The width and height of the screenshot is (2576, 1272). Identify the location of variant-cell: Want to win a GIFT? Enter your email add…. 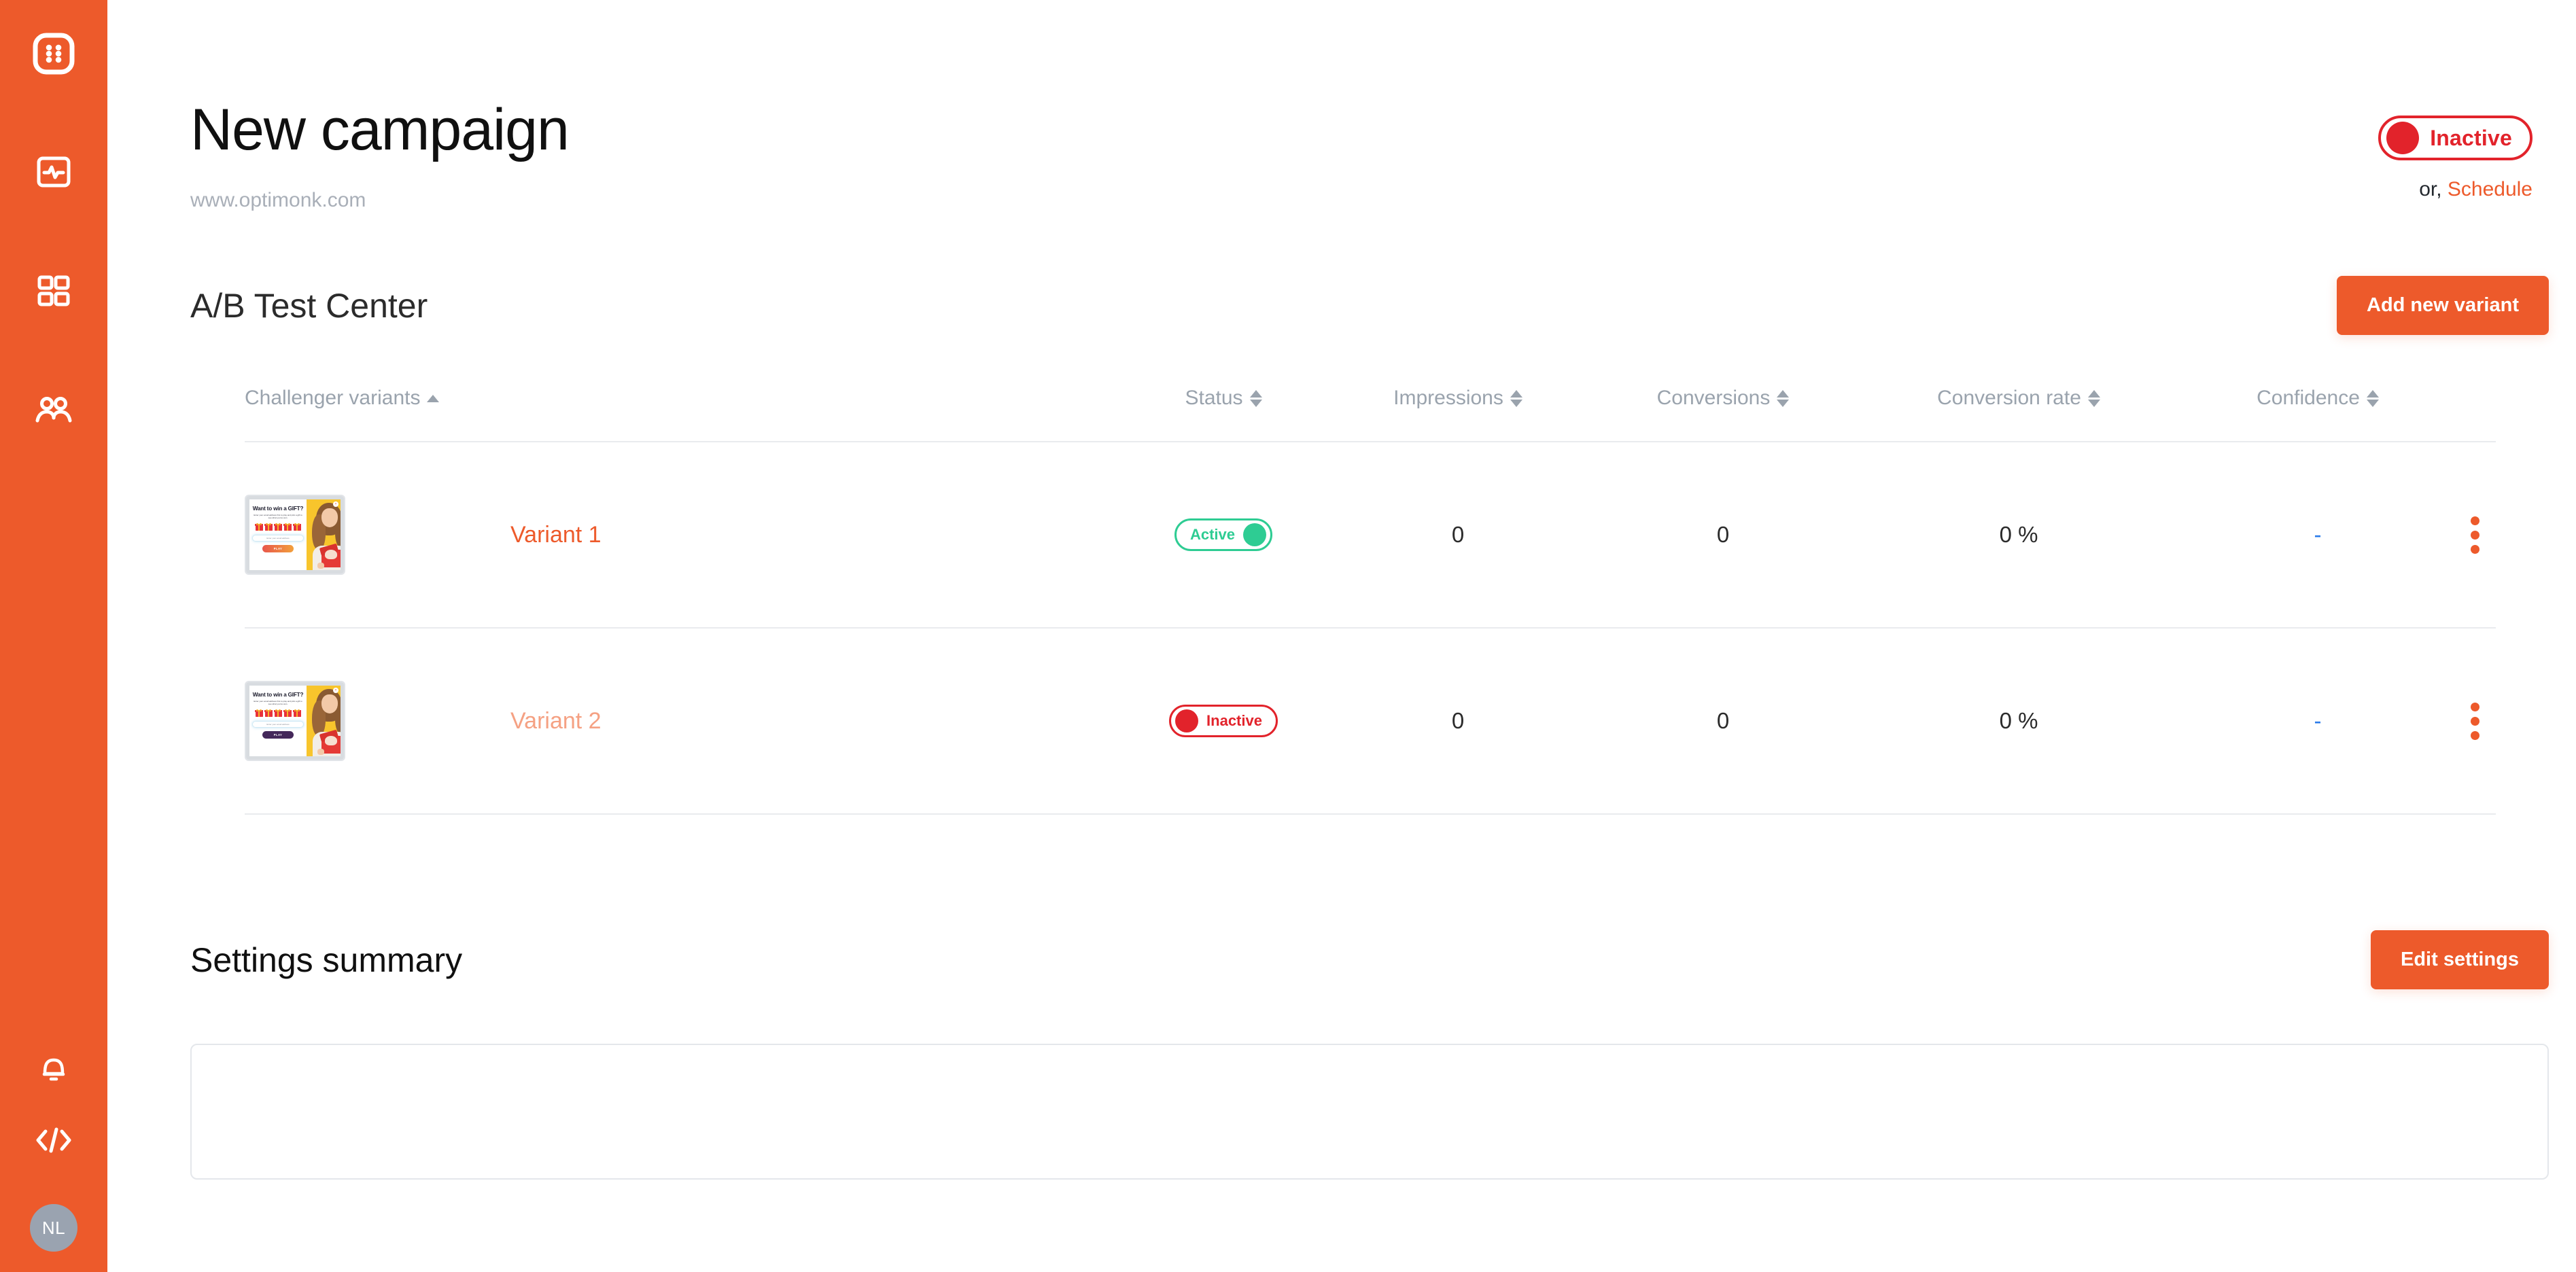
(683, 721).